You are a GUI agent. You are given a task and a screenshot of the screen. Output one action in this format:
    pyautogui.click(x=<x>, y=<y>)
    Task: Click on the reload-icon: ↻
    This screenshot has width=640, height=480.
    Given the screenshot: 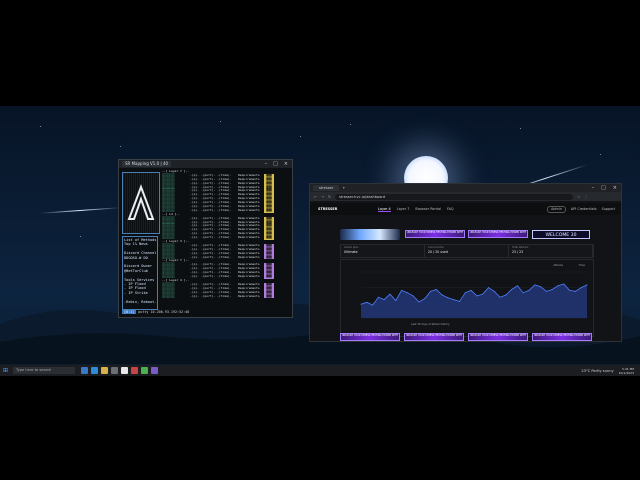 What is the action you would take?
    pyautogui.click(x=329, y=197)
    